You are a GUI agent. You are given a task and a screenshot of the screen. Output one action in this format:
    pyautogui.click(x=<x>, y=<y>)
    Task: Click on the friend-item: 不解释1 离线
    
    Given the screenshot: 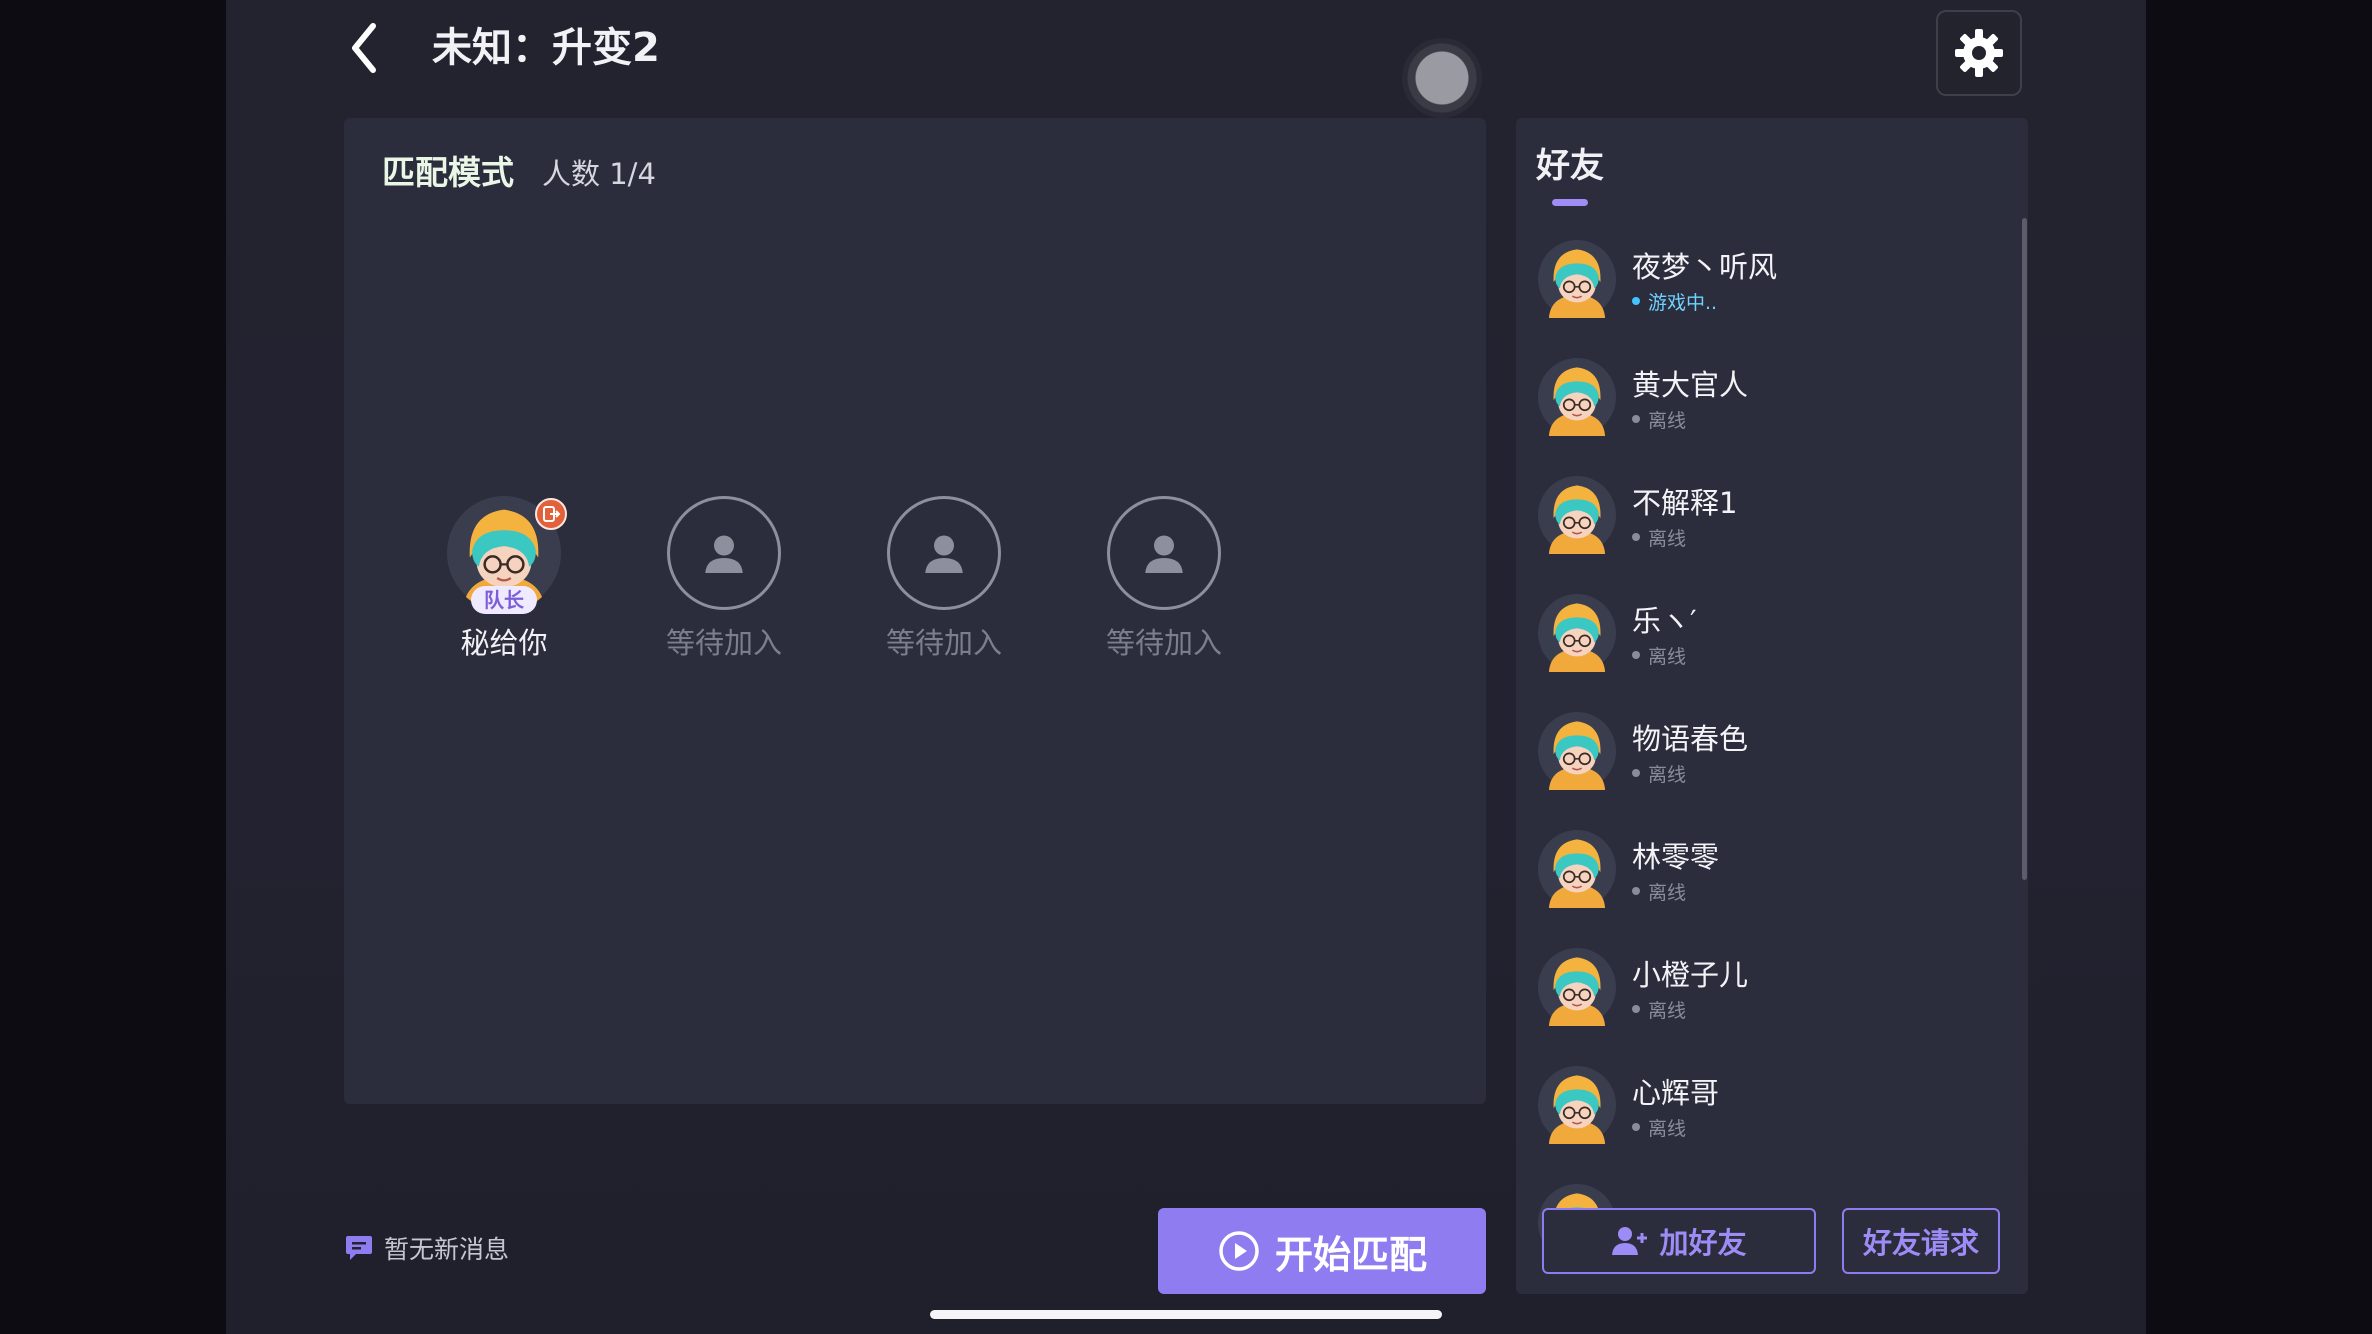 What is the action you would take?
    pyautogui.click(x=1768, y=515)
    